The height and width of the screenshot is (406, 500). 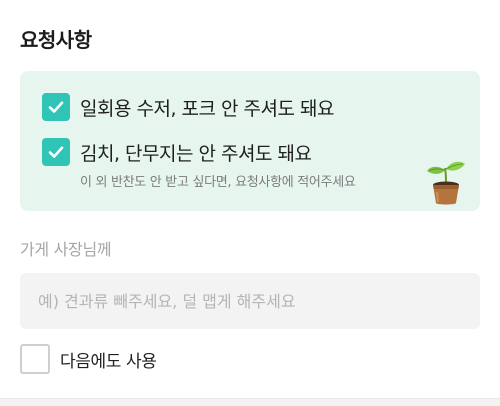 I want to click on option-no-kimchi-pickles: 김치, 단무지는 안 주셔도 돼요, so click(x=177, y=152).